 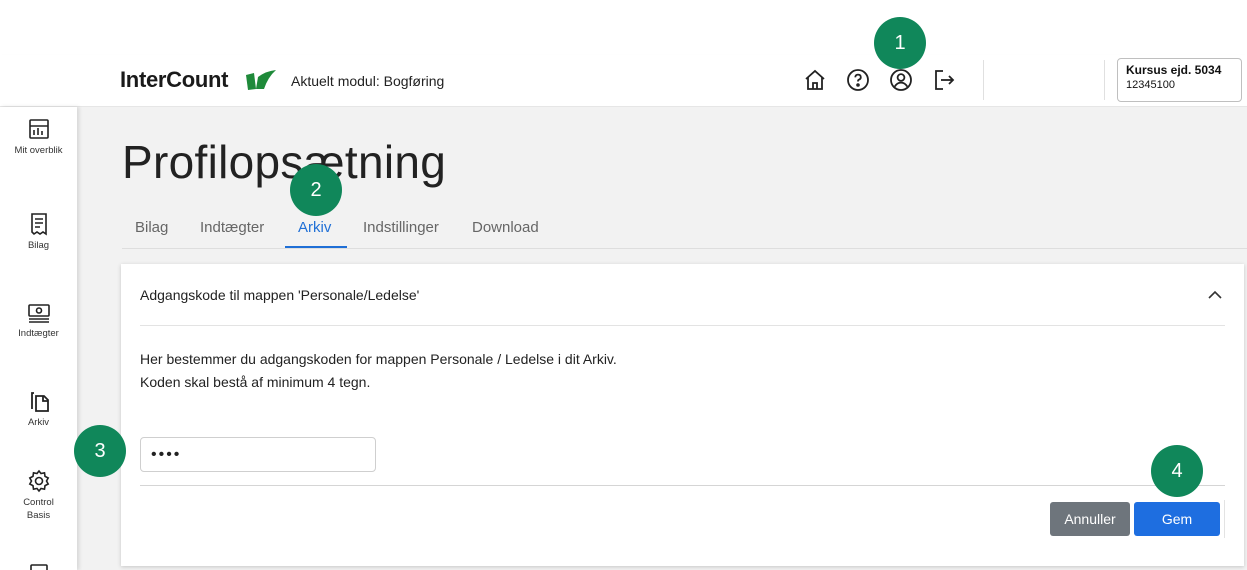 I want to click on brand-logo-icon, so click(x=261, y=80).